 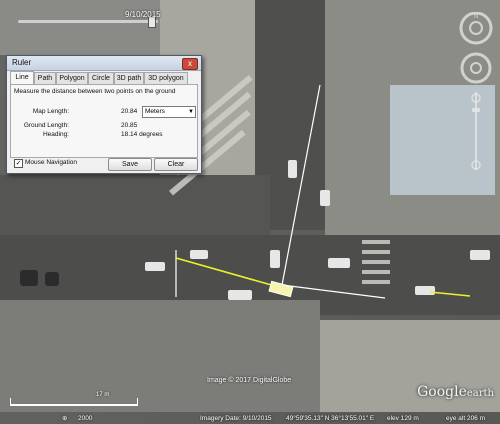 What do you see at coordinates (22, 78) in the screenshot?
I see `tab-line: Line` at bounding box center [22, 78].